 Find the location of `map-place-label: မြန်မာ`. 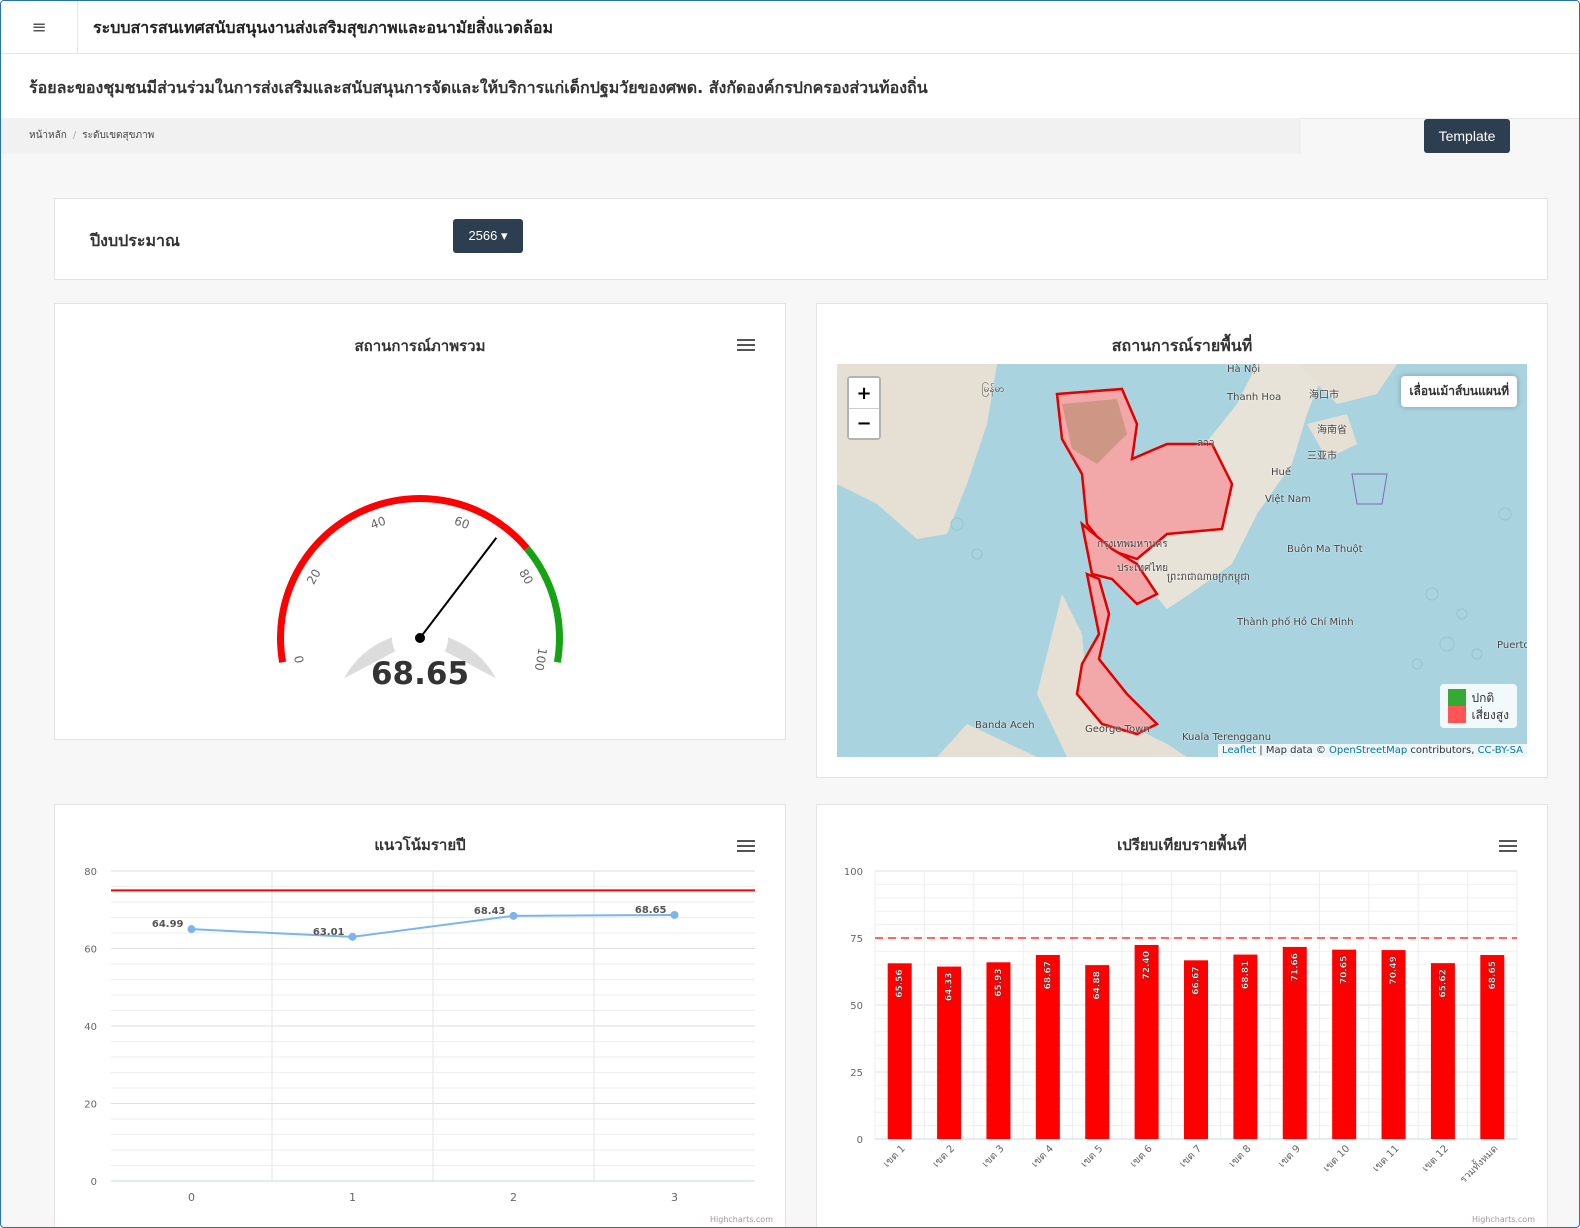

map-place-label: မြန်မာ is located at coordinates (993, 389).